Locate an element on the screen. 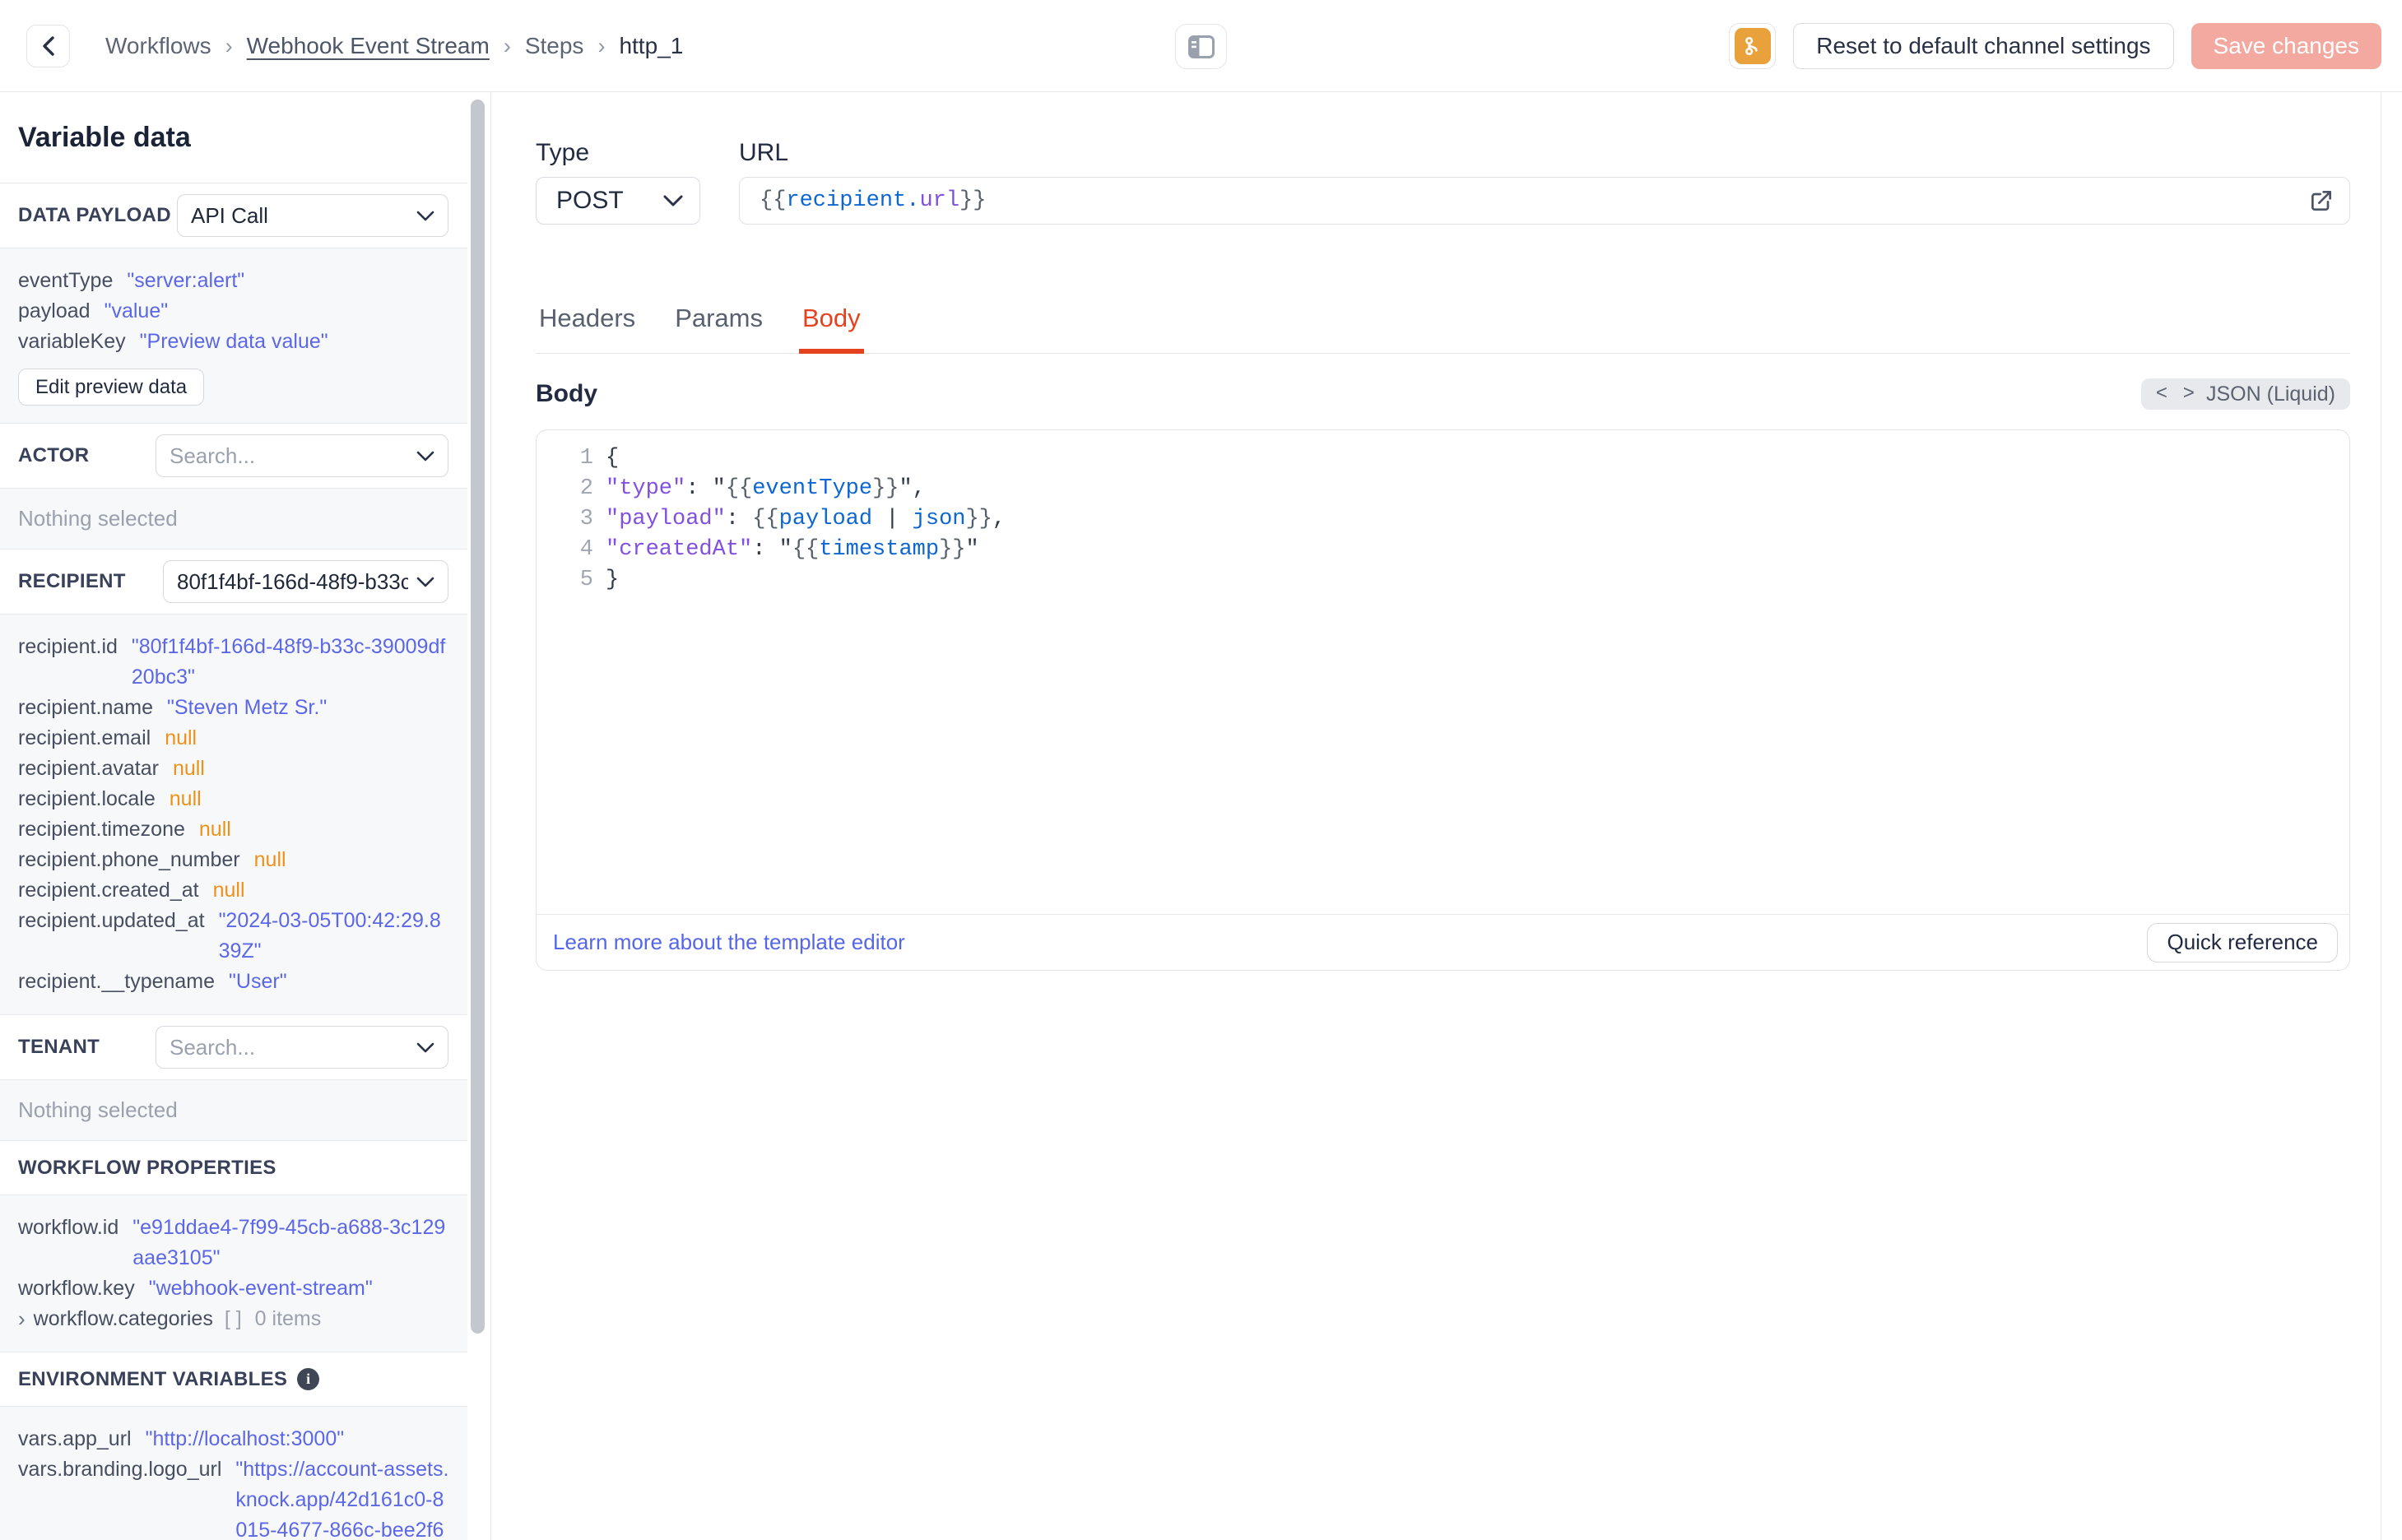 The height and width of the screenshot is (1540, 2402). type-label: Type is located at coordinates (563, 152).